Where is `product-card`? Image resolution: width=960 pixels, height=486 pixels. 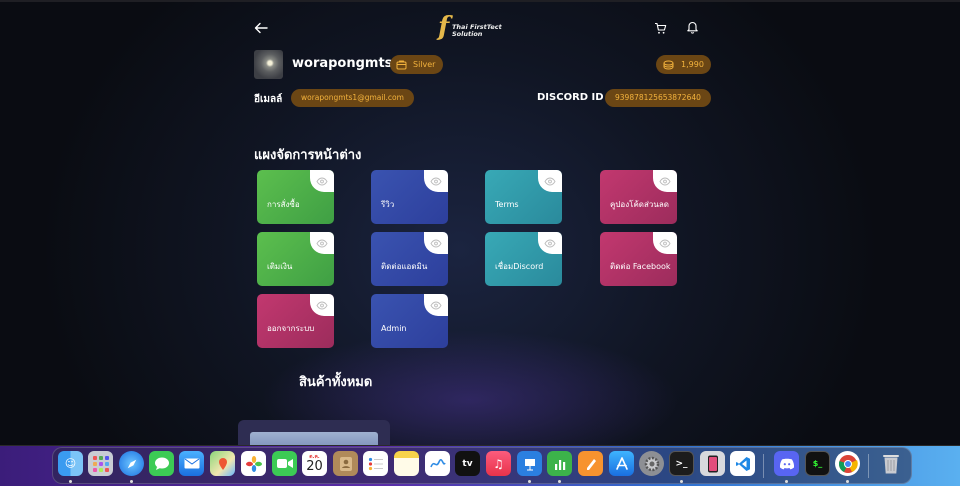
product-card is located at coordinates (314, 432).